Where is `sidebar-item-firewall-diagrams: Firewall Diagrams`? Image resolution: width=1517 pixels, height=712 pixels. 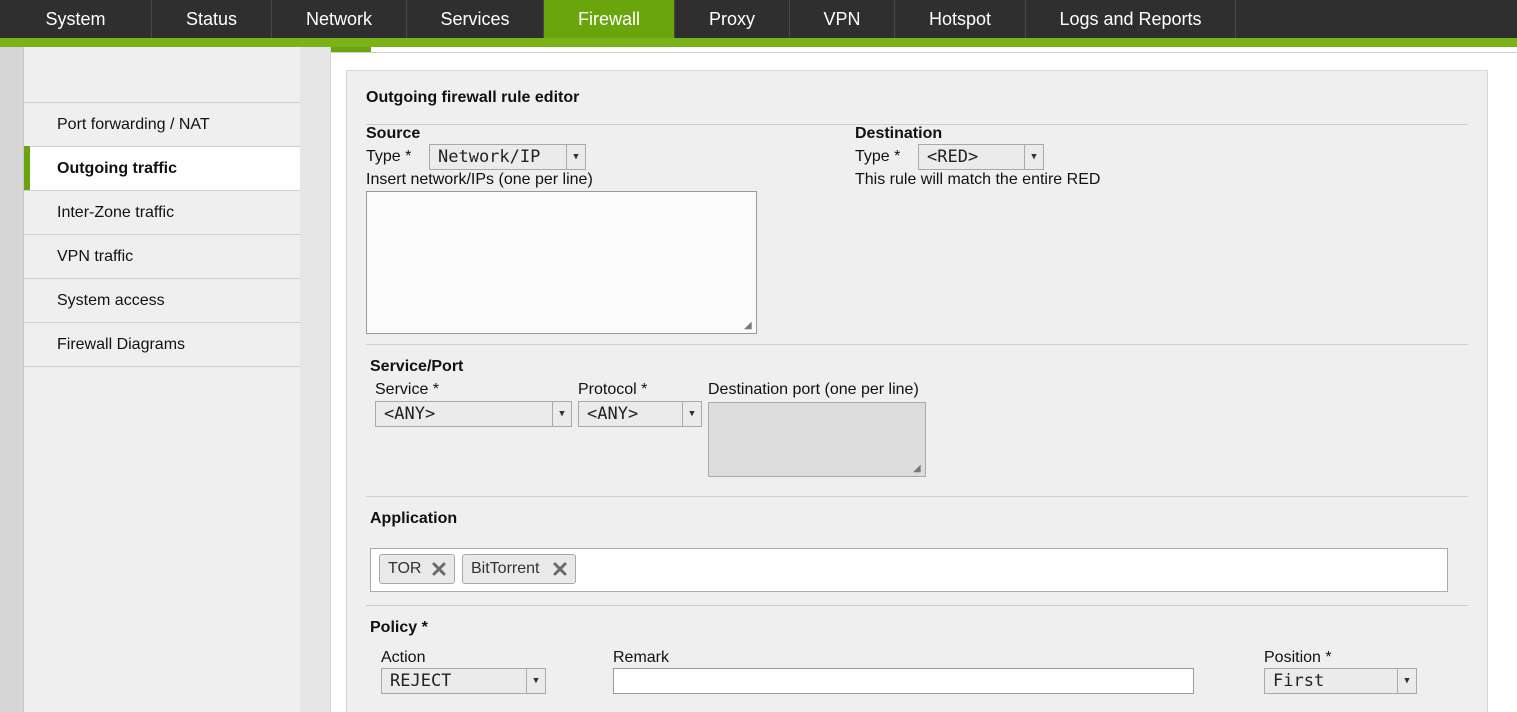 sidebar-item-firewall-diagrams: Firewall Diagrams is located at coordinates (162, 344).